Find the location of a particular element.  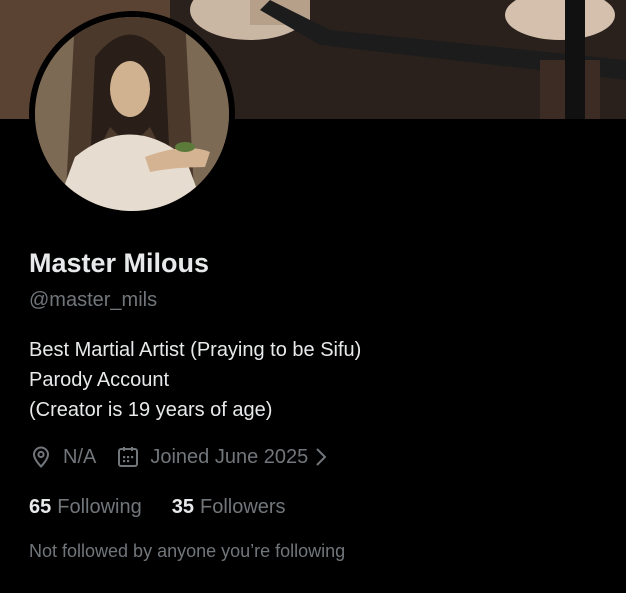

avatar-image is located at coordinates (132, 114).